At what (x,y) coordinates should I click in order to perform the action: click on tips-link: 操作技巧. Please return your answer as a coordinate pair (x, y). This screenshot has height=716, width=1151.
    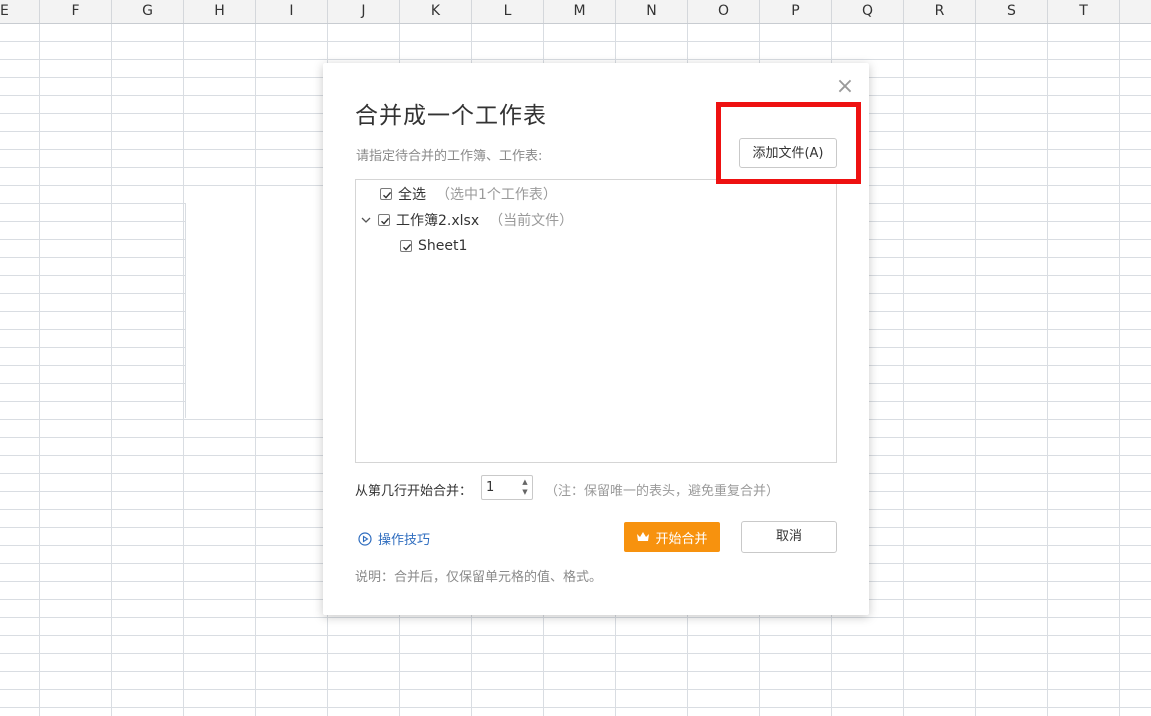
    Looking at the image, I should click on (394, 538).